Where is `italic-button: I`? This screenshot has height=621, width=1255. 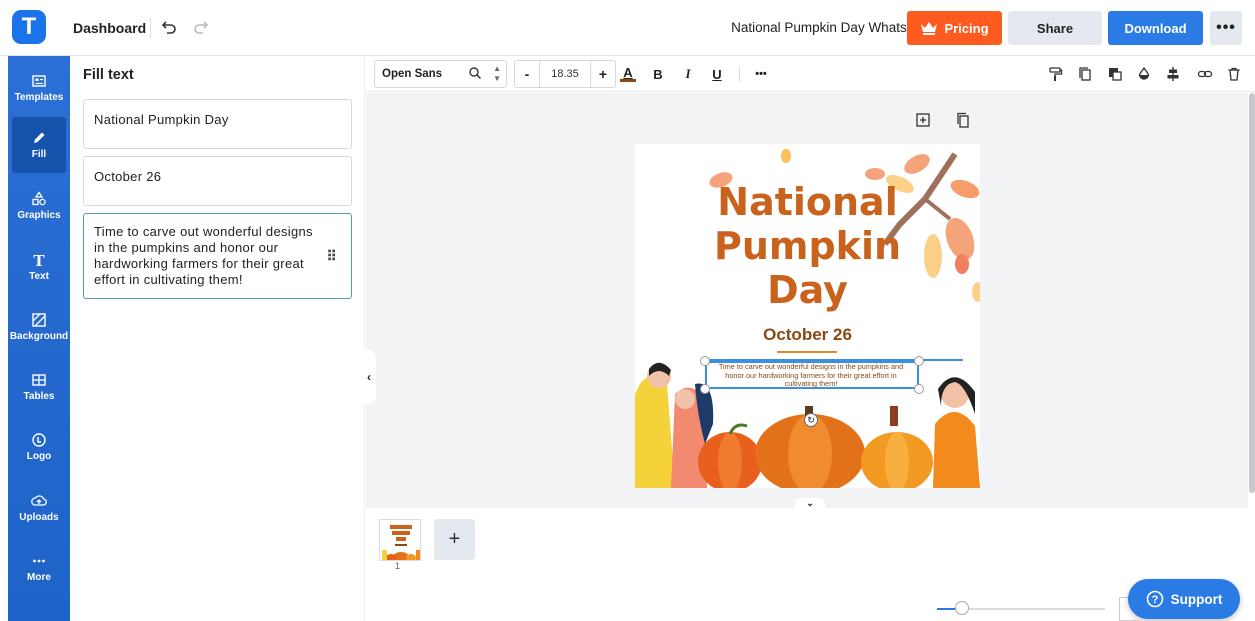 italic-button: I is located at coordinates (688, 74).